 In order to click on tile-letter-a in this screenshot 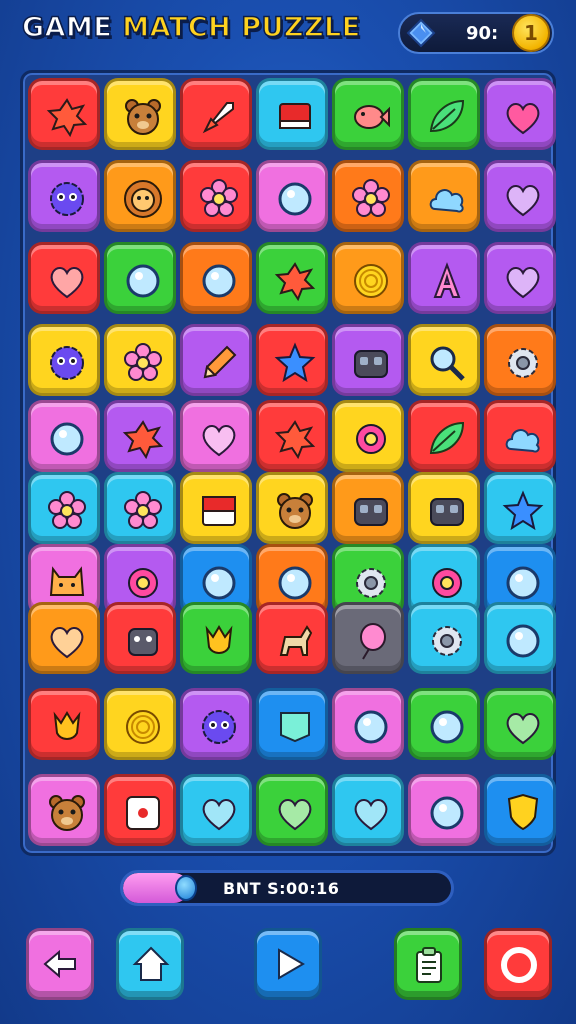, I will do `click(444, 278)`.